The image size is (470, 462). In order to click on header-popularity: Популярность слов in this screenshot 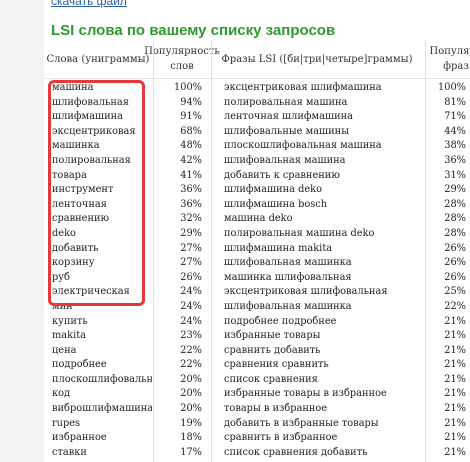, I will do `click(182, 59)`.